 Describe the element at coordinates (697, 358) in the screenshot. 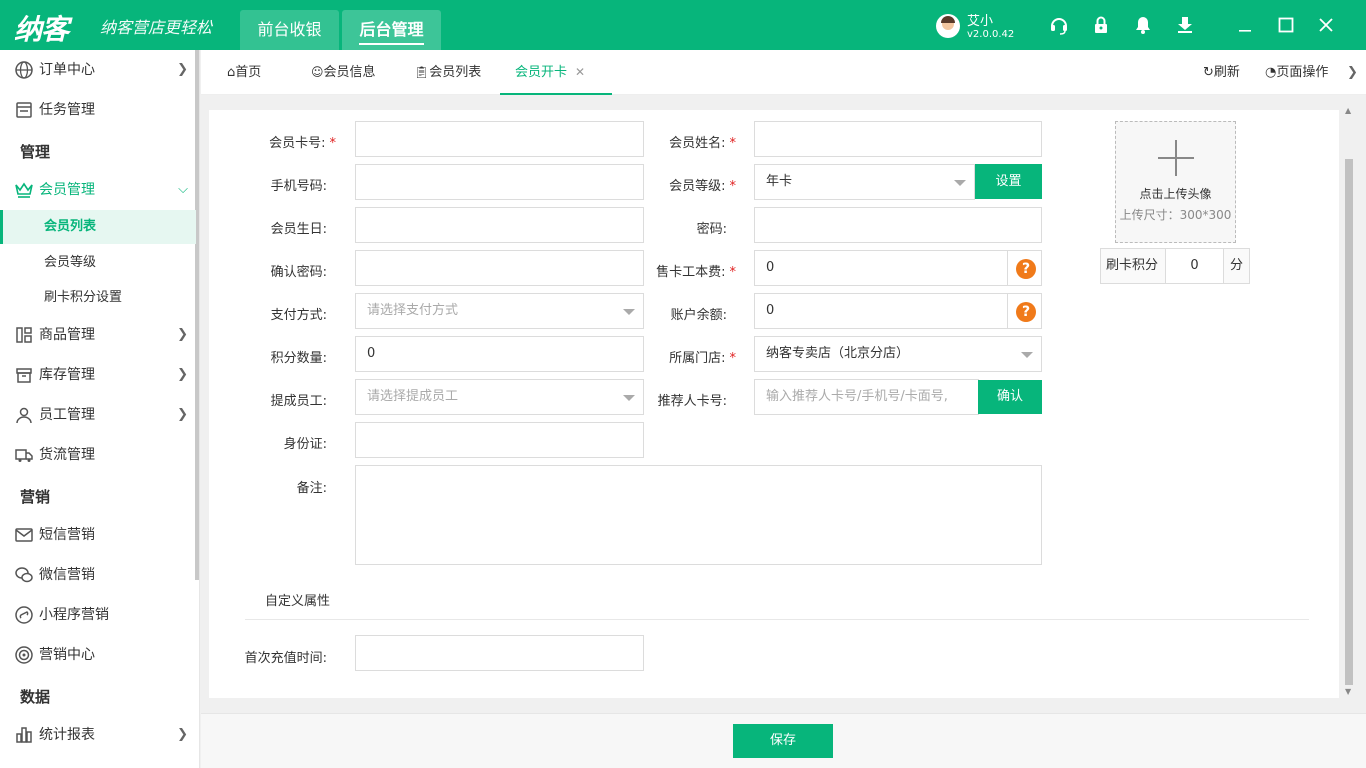

I see `store-label-text: 所属门店:` at that location.